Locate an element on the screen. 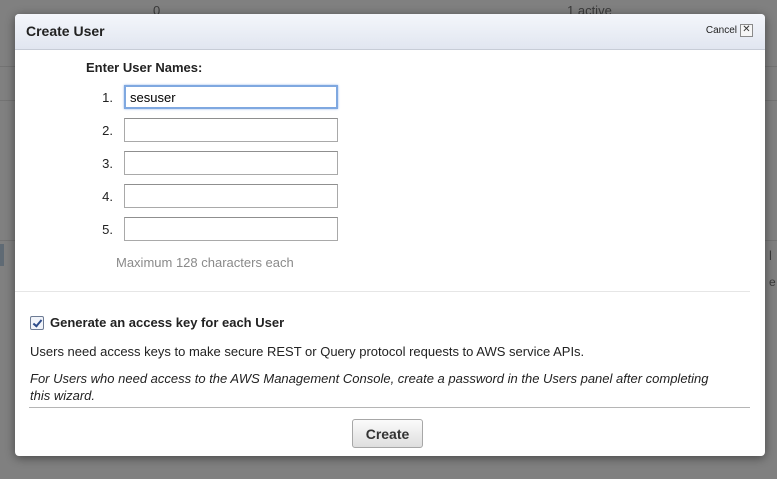  checkmark-icon is located at coordinates (37, 322).